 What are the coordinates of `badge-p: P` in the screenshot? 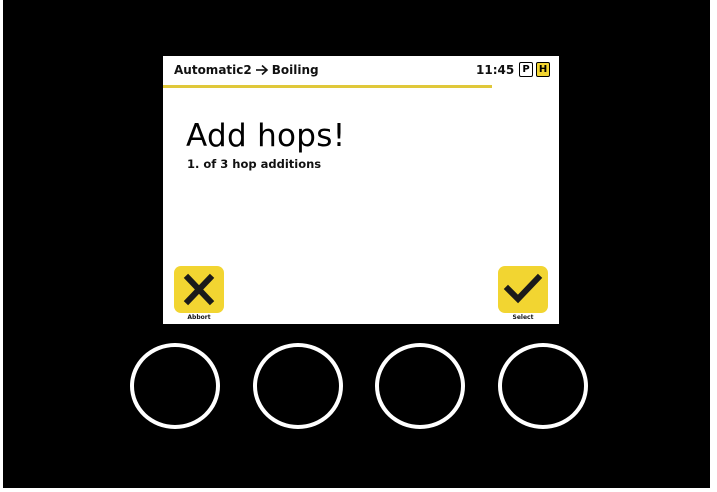 It's located at (526, 69).